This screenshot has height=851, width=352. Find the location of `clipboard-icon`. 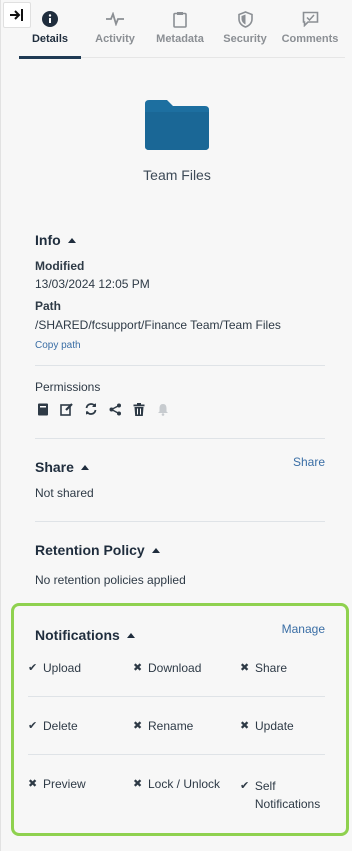

clipboard-icon is located at coordinates (180, 19).